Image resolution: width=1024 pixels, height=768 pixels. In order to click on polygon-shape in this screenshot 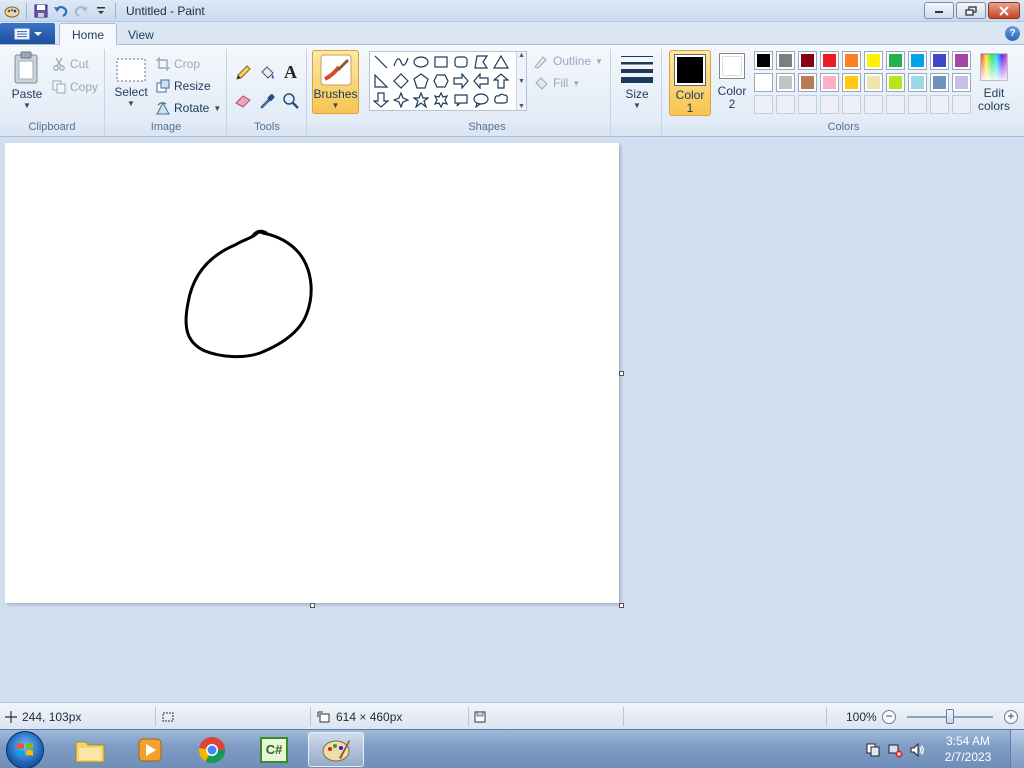, I will do `click(481, 62)`.